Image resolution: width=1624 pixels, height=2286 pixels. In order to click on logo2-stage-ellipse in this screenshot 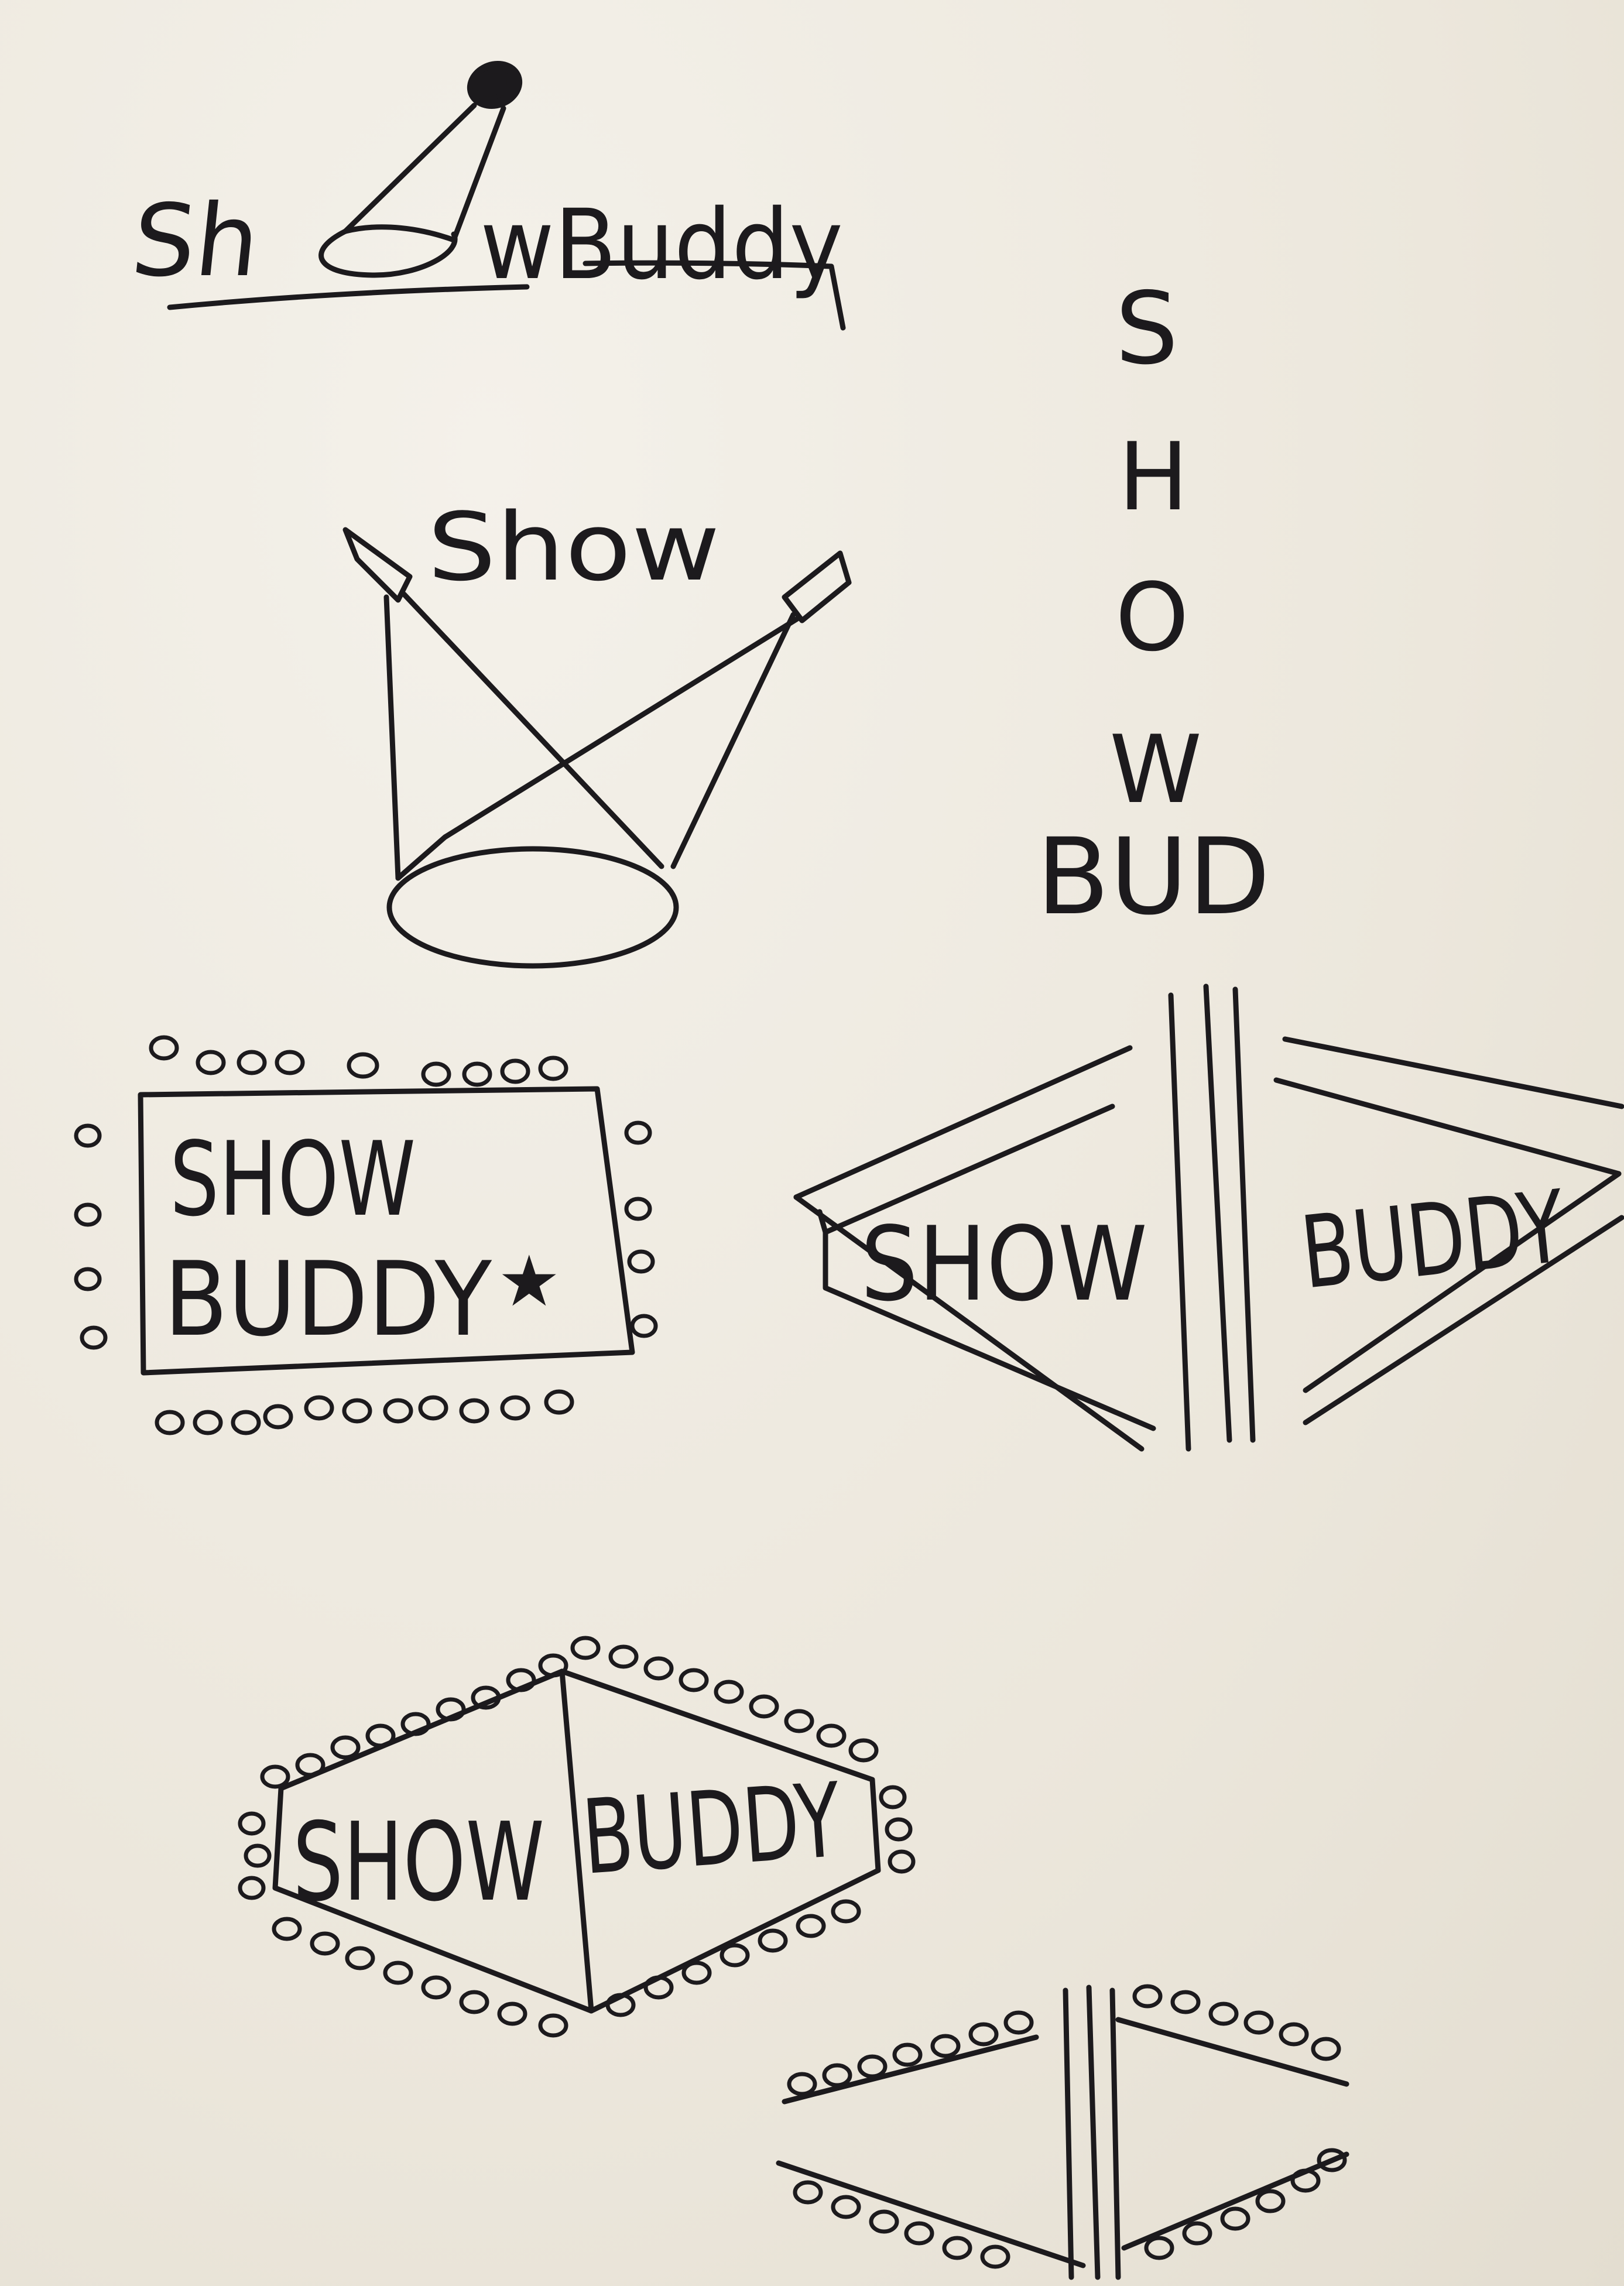, I will do `click(532, 907)`.